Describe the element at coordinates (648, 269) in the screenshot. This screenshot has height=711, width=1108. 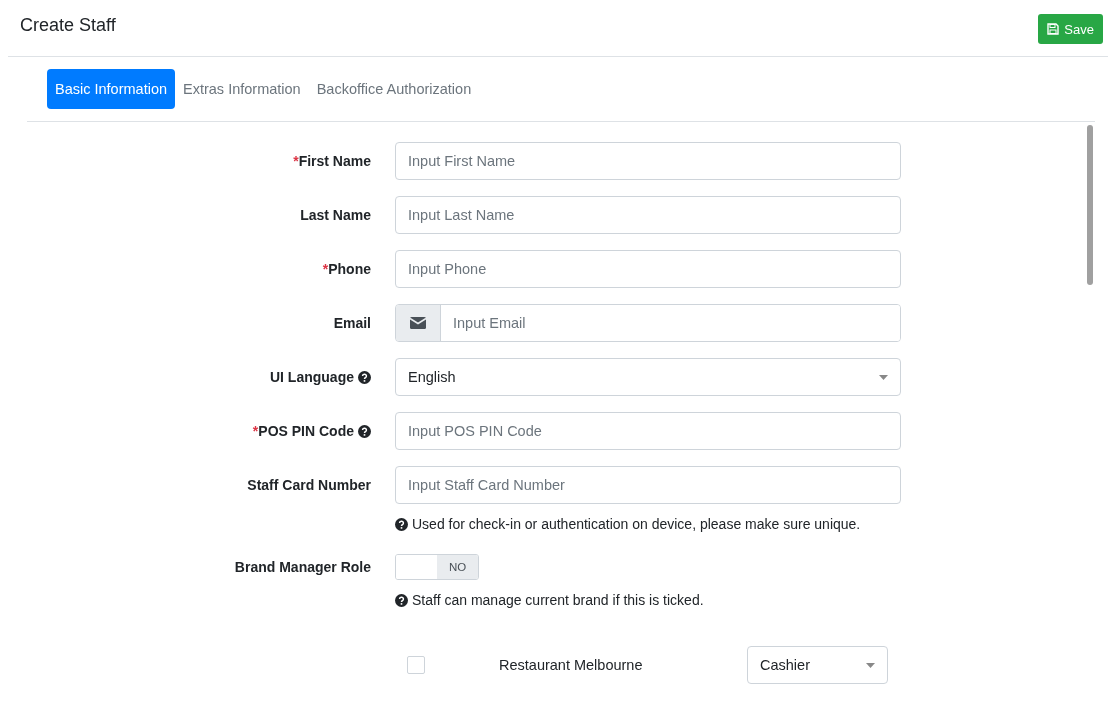
I see `text-input: Input Phone` at that location.